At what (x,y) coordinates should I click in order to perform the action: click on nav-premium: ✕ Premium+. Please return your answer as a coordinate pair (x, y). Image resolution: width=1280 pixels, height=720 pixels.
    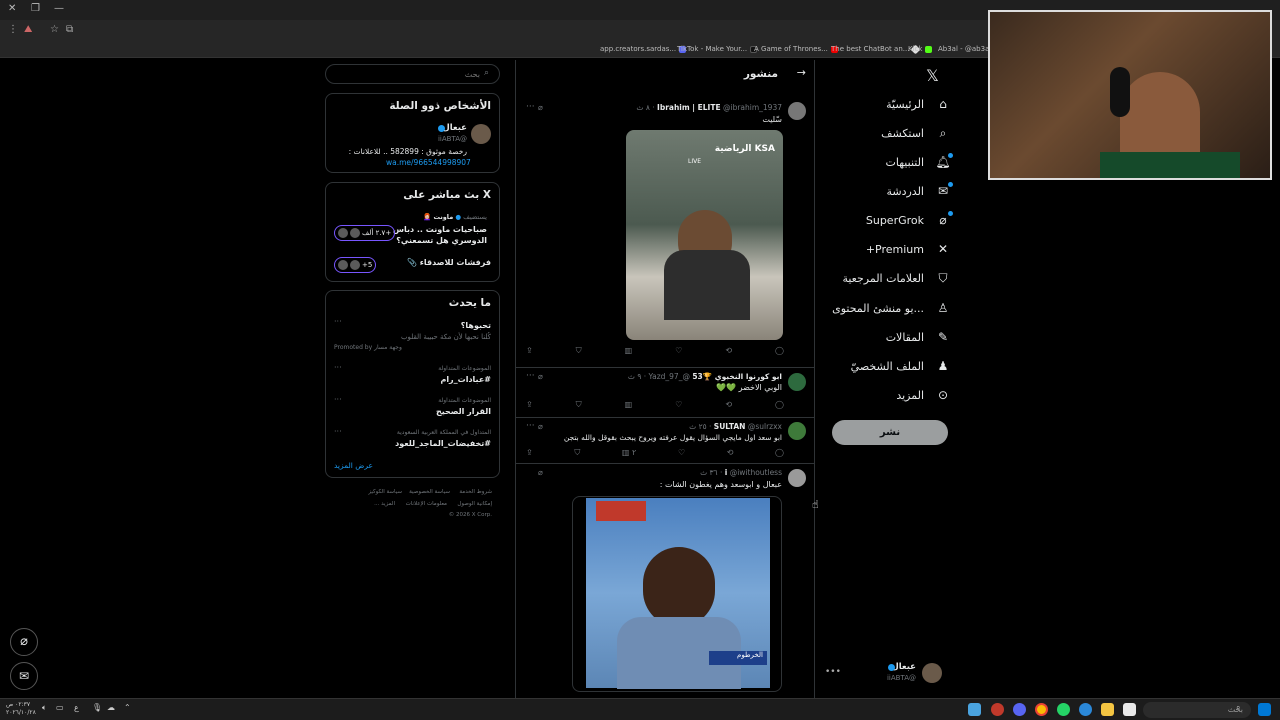
    Looking at the image, I should click on (908, 249).